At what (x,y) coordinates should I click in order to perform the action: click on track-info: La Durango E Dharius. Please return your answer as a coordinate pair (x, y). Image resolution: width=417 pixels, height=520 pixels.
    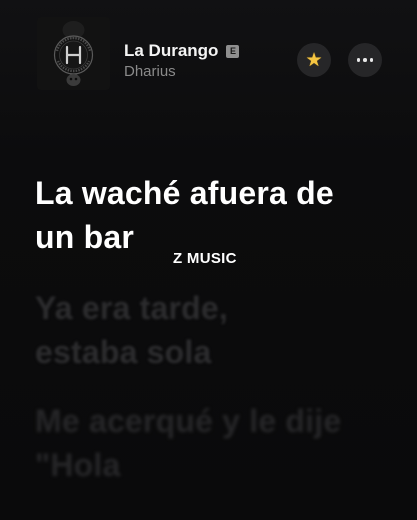
    Looking at the image, I should click on (209, 60).